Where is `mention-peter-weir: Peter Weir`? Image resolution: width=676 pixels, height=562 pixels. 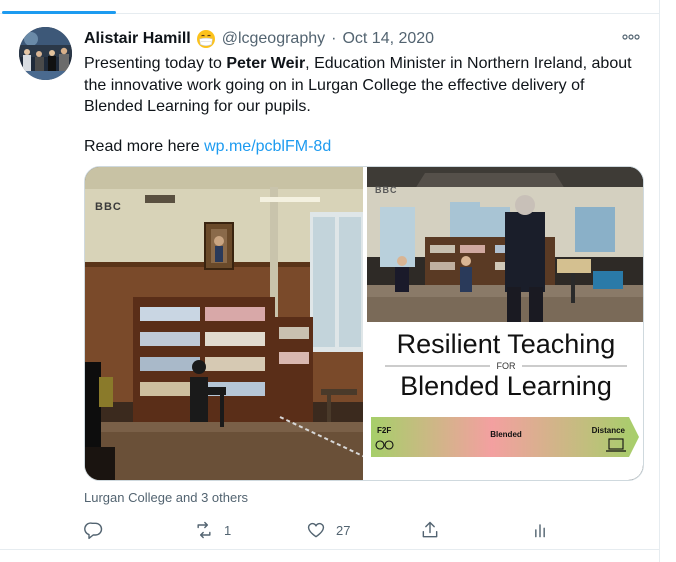
mention-peter-weir: Peter Weir is located at coordinates (265, 63).